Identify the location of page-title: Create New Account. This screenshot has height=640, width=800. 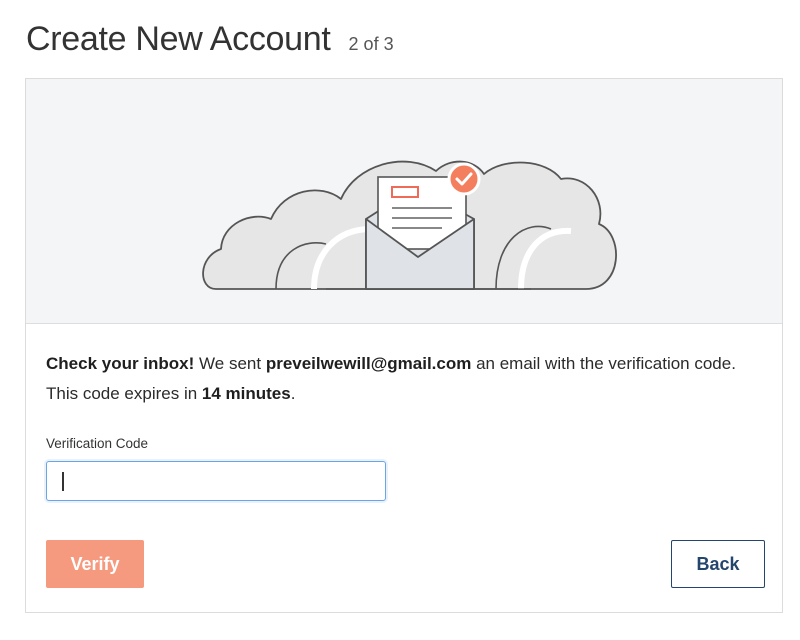
(178, 39).